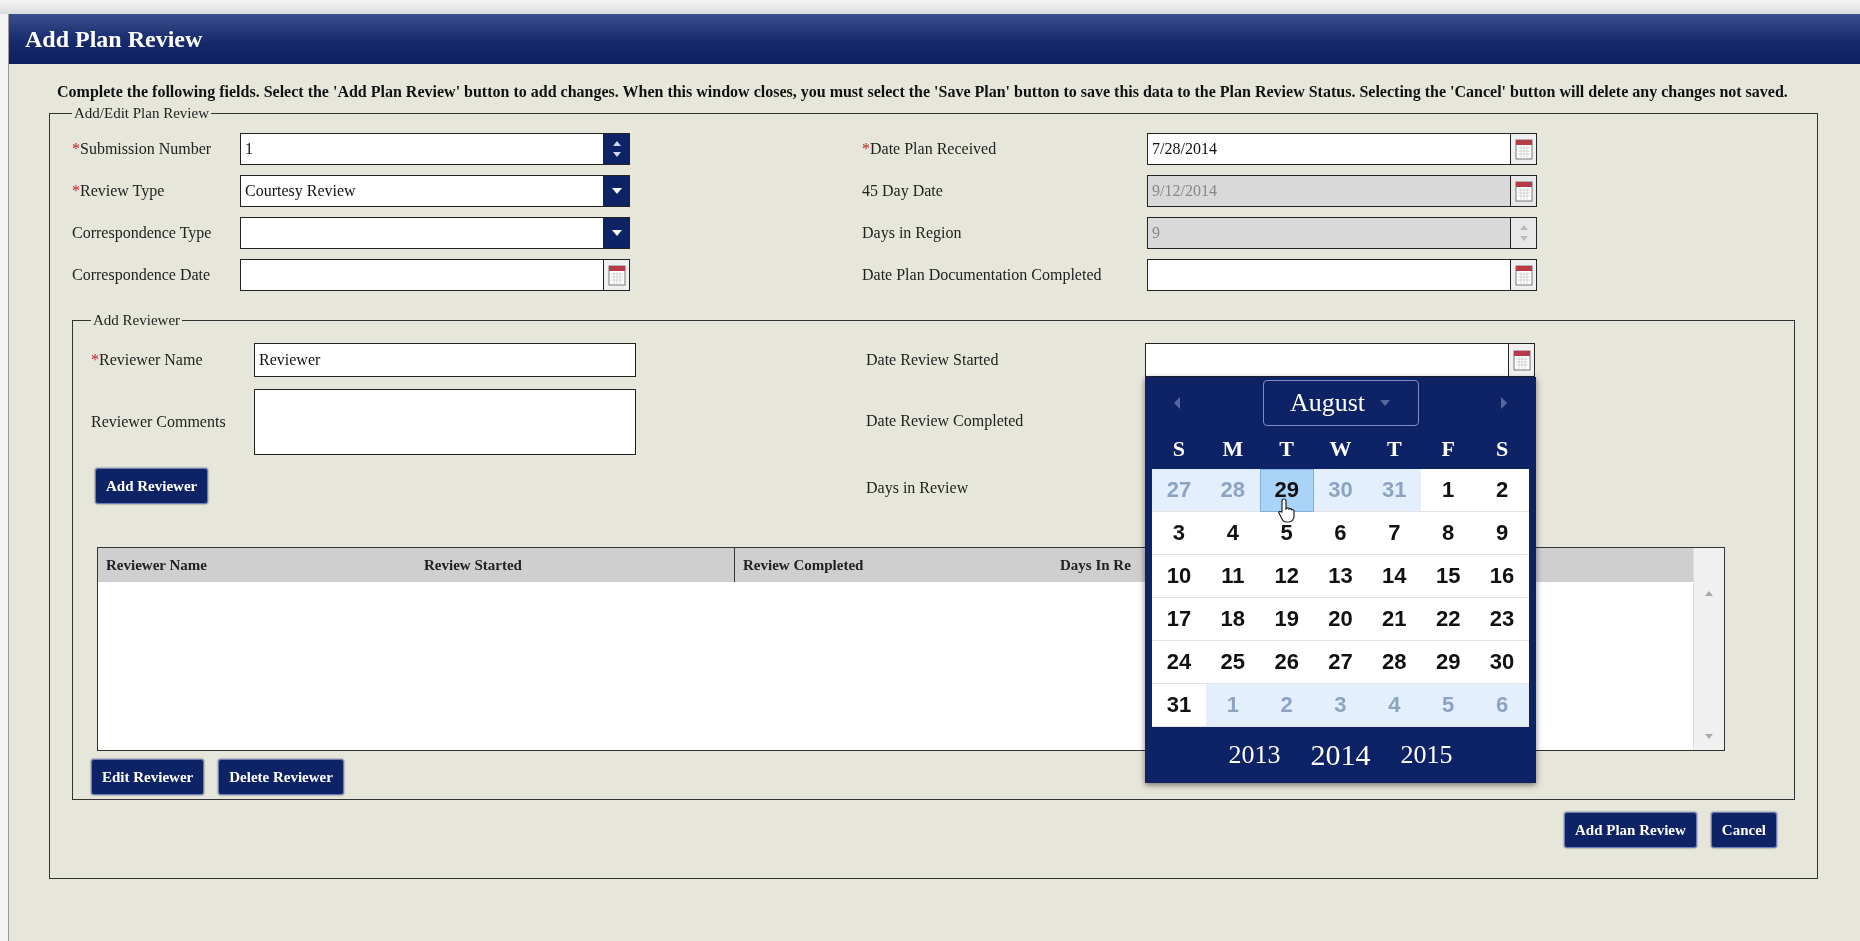 The height and width of the screenshot is (941, 1860). Describe the element at coordinates (893, 565) in the screenshot. I see `column-header: Review Completed` at that location.